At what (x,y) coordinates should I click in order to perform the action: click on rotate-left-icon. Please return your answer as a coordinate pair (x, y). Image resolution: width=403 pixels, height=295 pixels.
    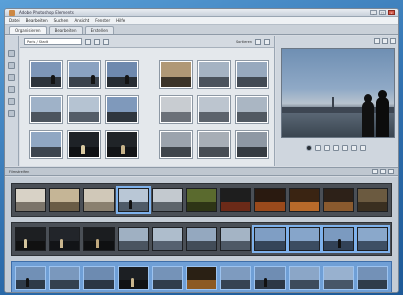
    Looking at the image, I should click on (345, 148).